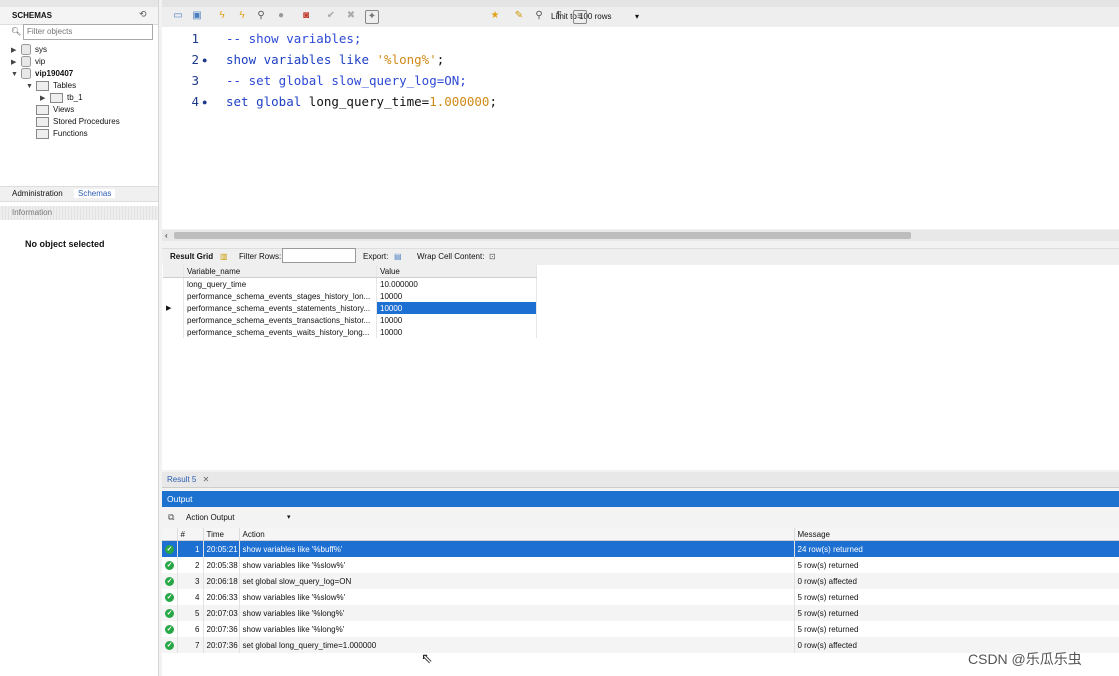 The image size is (1119, 676). What do you see at coordinates (171, 517) in the screenshot?
I see `copy-icon: ⧉` at bounding box center [171, 517].